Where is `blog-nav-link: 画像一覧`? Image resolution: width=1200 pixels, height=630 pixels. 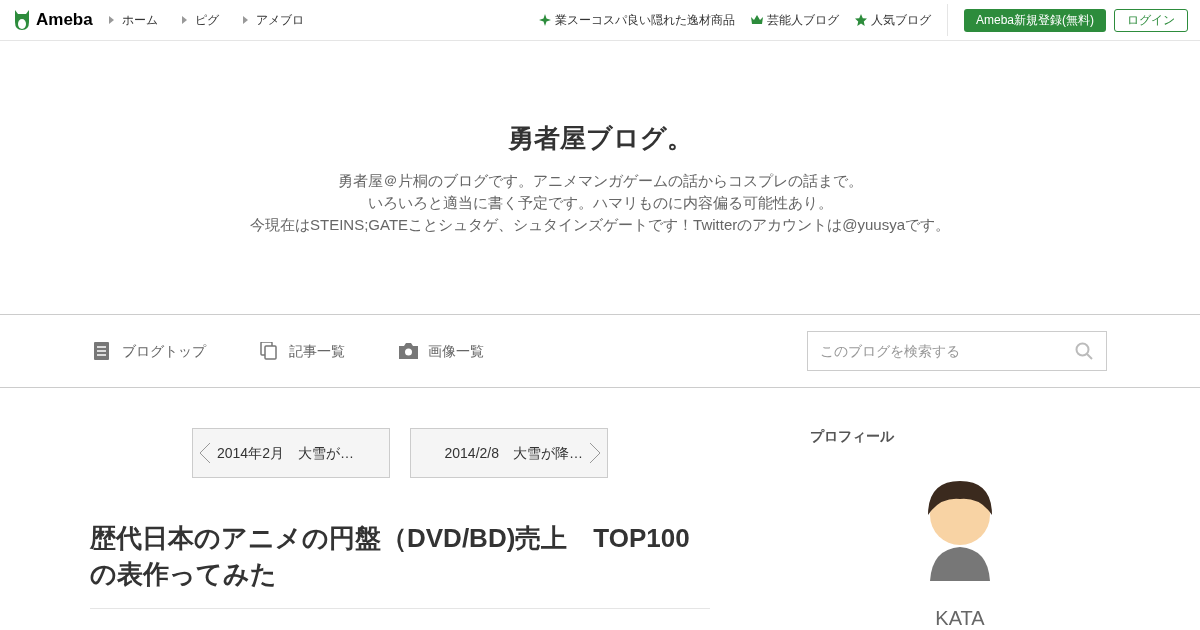 blog-nav-link: 画像一覧 is located at coordinates (441, 351).